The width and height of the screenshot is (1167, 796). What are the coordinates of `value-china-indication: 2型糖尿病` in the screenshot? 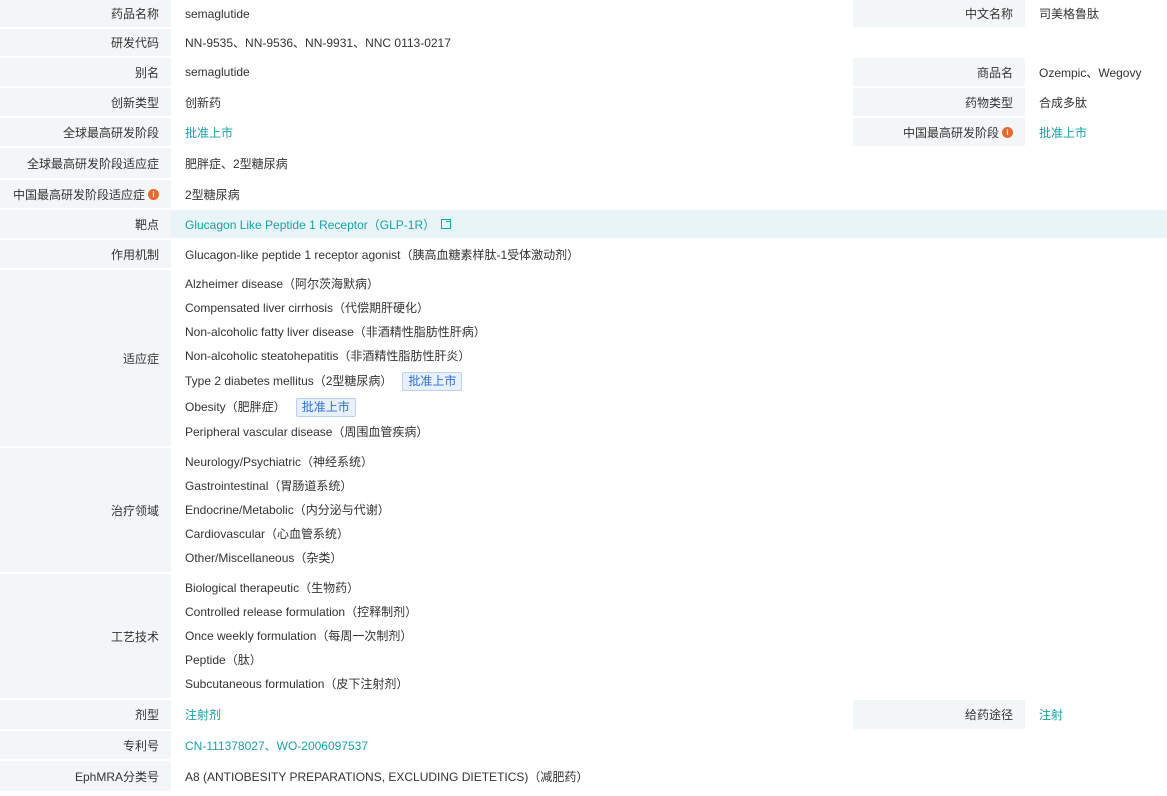 It's located at (212, 194).